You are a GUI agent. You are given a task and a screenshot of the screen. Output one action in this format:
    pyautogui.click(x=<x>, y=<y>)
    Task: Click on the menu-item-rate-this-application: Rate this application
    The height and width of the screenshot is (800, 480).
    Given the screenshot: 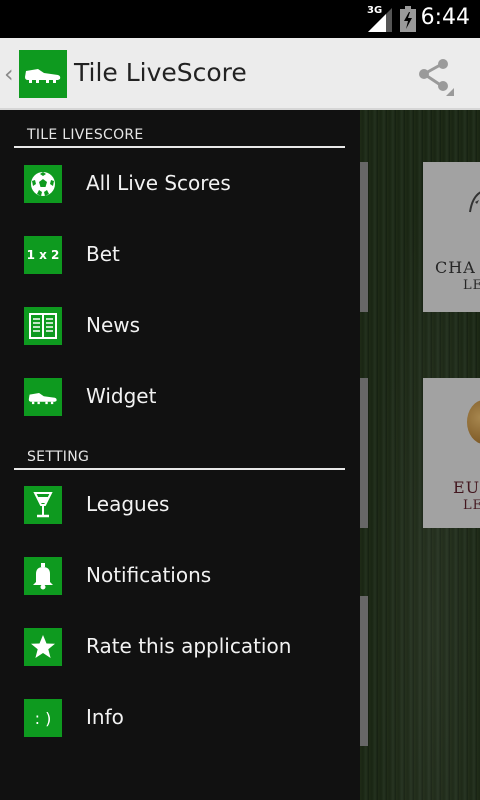 What is the action you would take?
    pyautogui.click(x=180, y=647)
    